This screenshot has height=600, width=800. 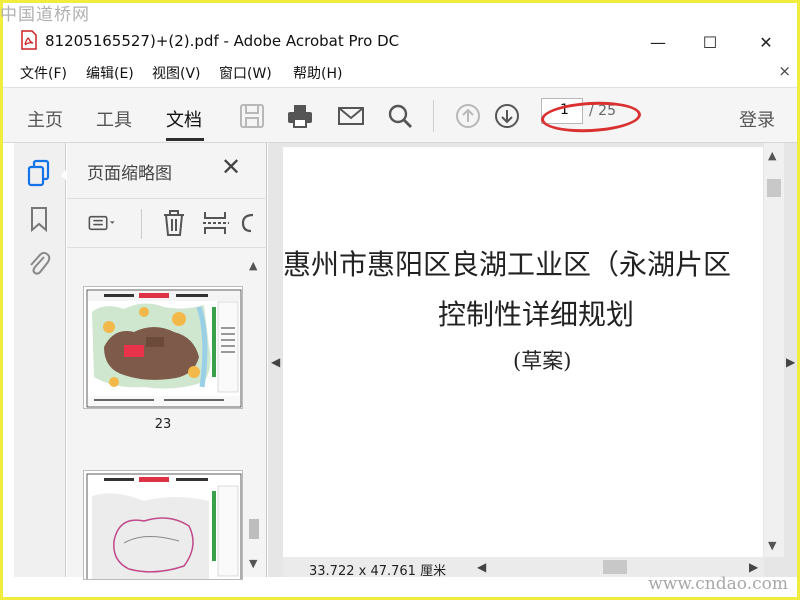 What do you see at coordinates (468, 116) in the screenshot?
I see `previous-page-icon` at bounding box center [468, 116].